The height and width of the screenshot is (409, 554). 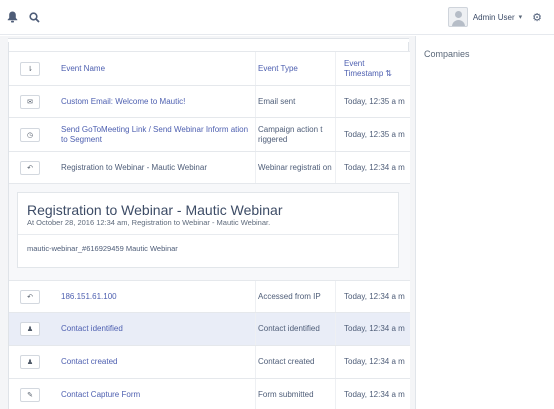 I want to click on user-menu: Admin User ▾ ⚙, so click(x=494, y=17).